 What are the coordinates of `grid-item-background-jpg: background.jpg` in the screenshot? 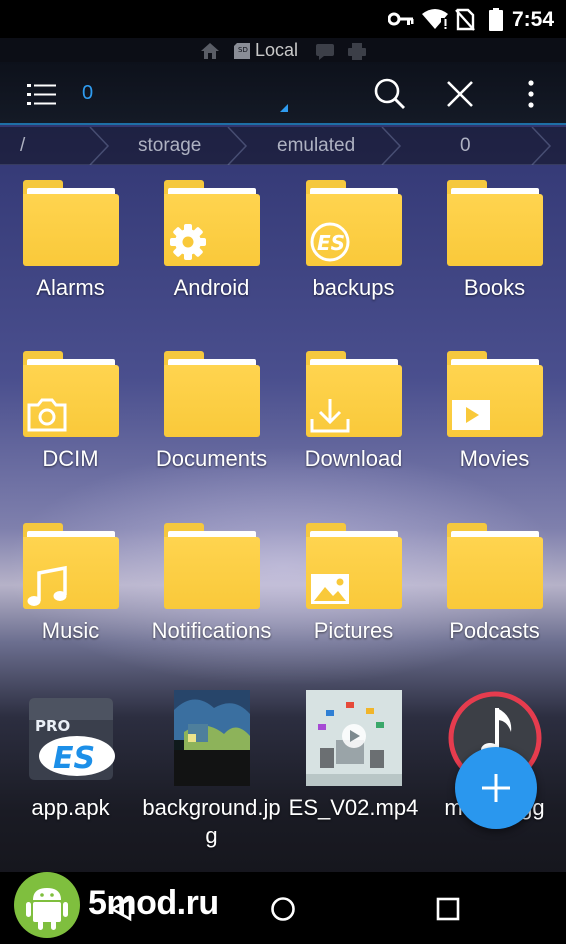 It's located at (211, 770).